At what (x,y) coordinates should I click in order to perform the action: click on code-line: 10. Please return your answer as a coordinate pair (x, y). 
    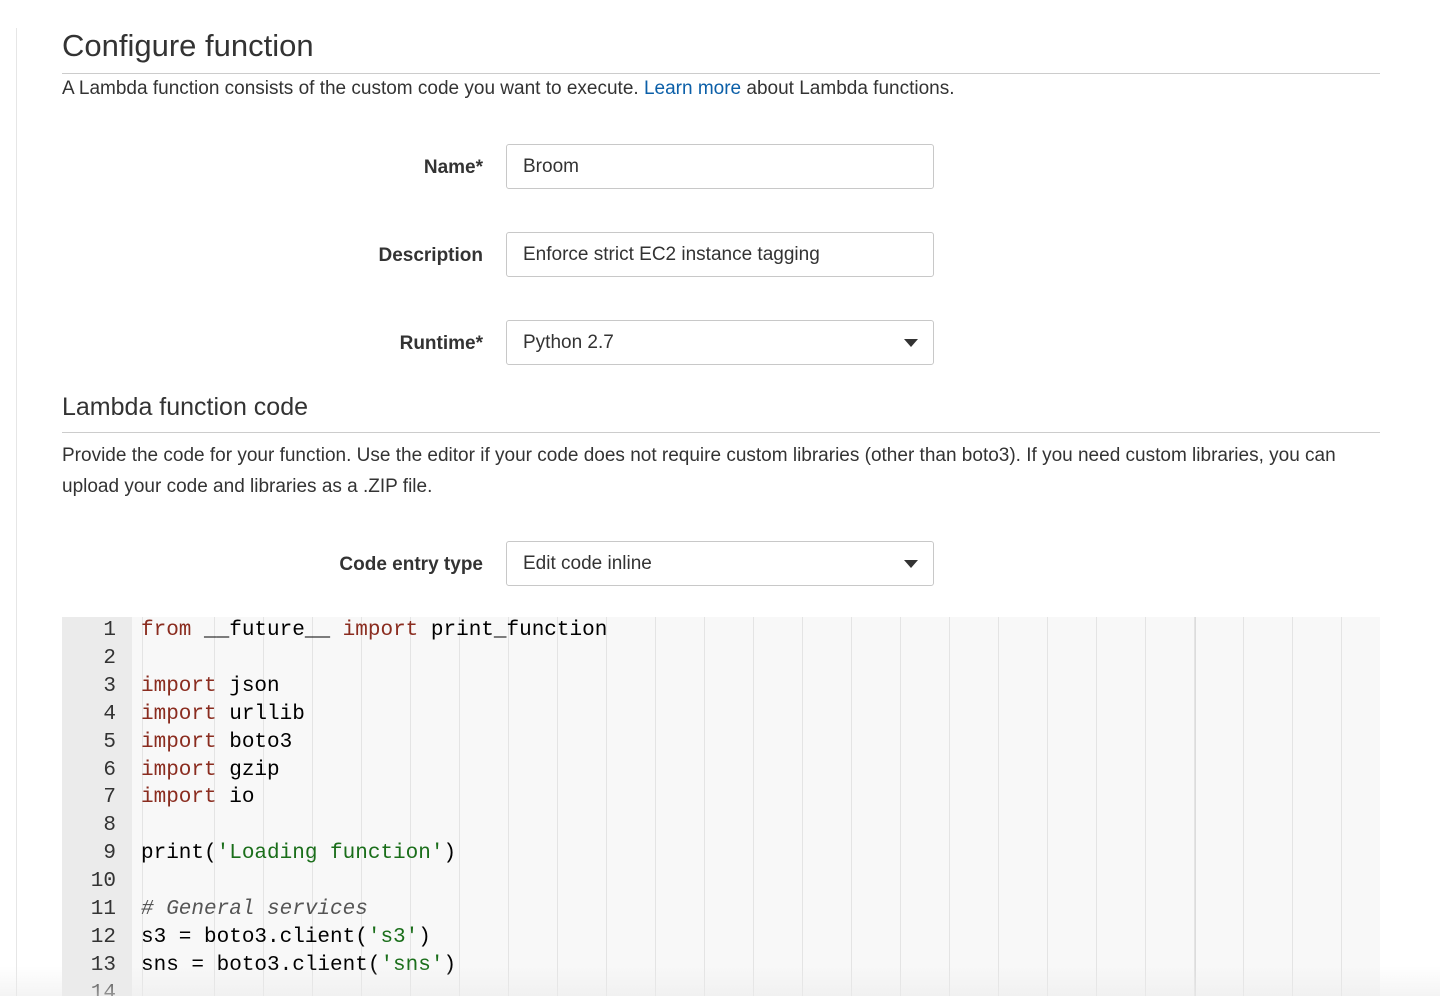
    Looking at the image, I should click on (721, 882).